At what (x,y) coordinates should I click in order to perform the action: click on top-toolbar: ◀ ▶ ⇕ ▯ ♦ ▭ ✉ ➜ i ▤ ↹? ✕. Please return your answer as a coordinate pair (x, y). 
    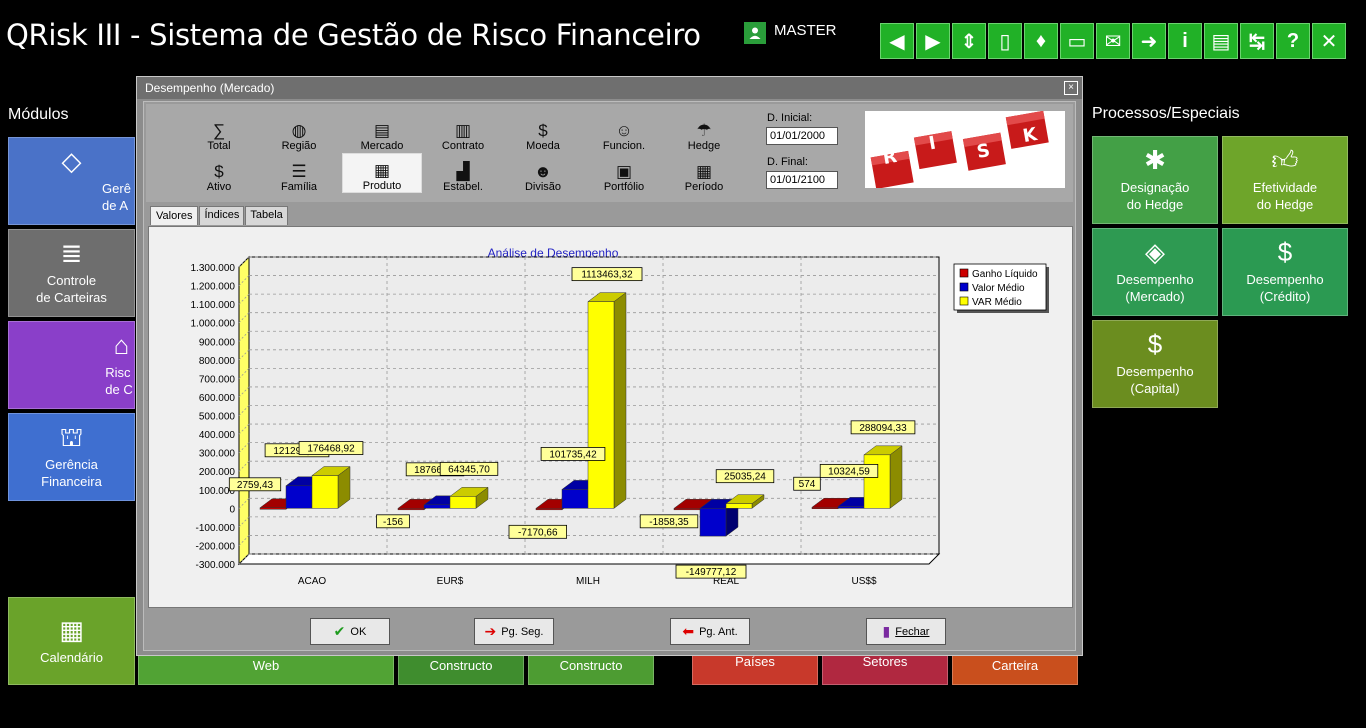
    Looking at the image, I should click on (1113, 41).